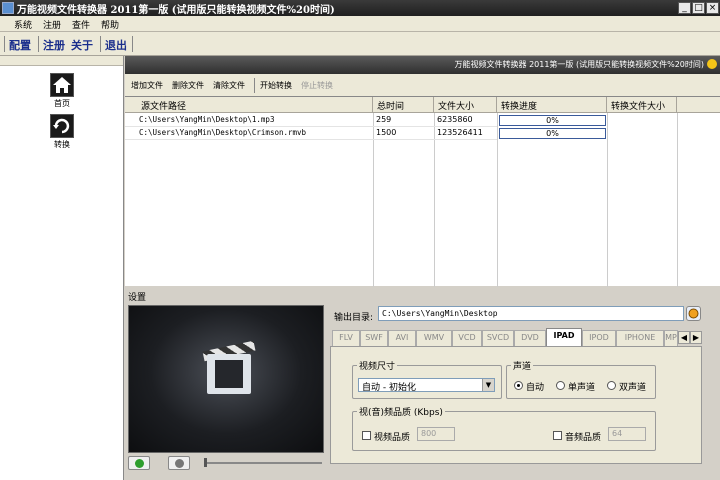 The height and width of the screenshot is (480, 720). What do you see at coordinates (147, 85) in the screenshot?
I see `add-file-button: 增加文件` at bounding box center [147, 85].